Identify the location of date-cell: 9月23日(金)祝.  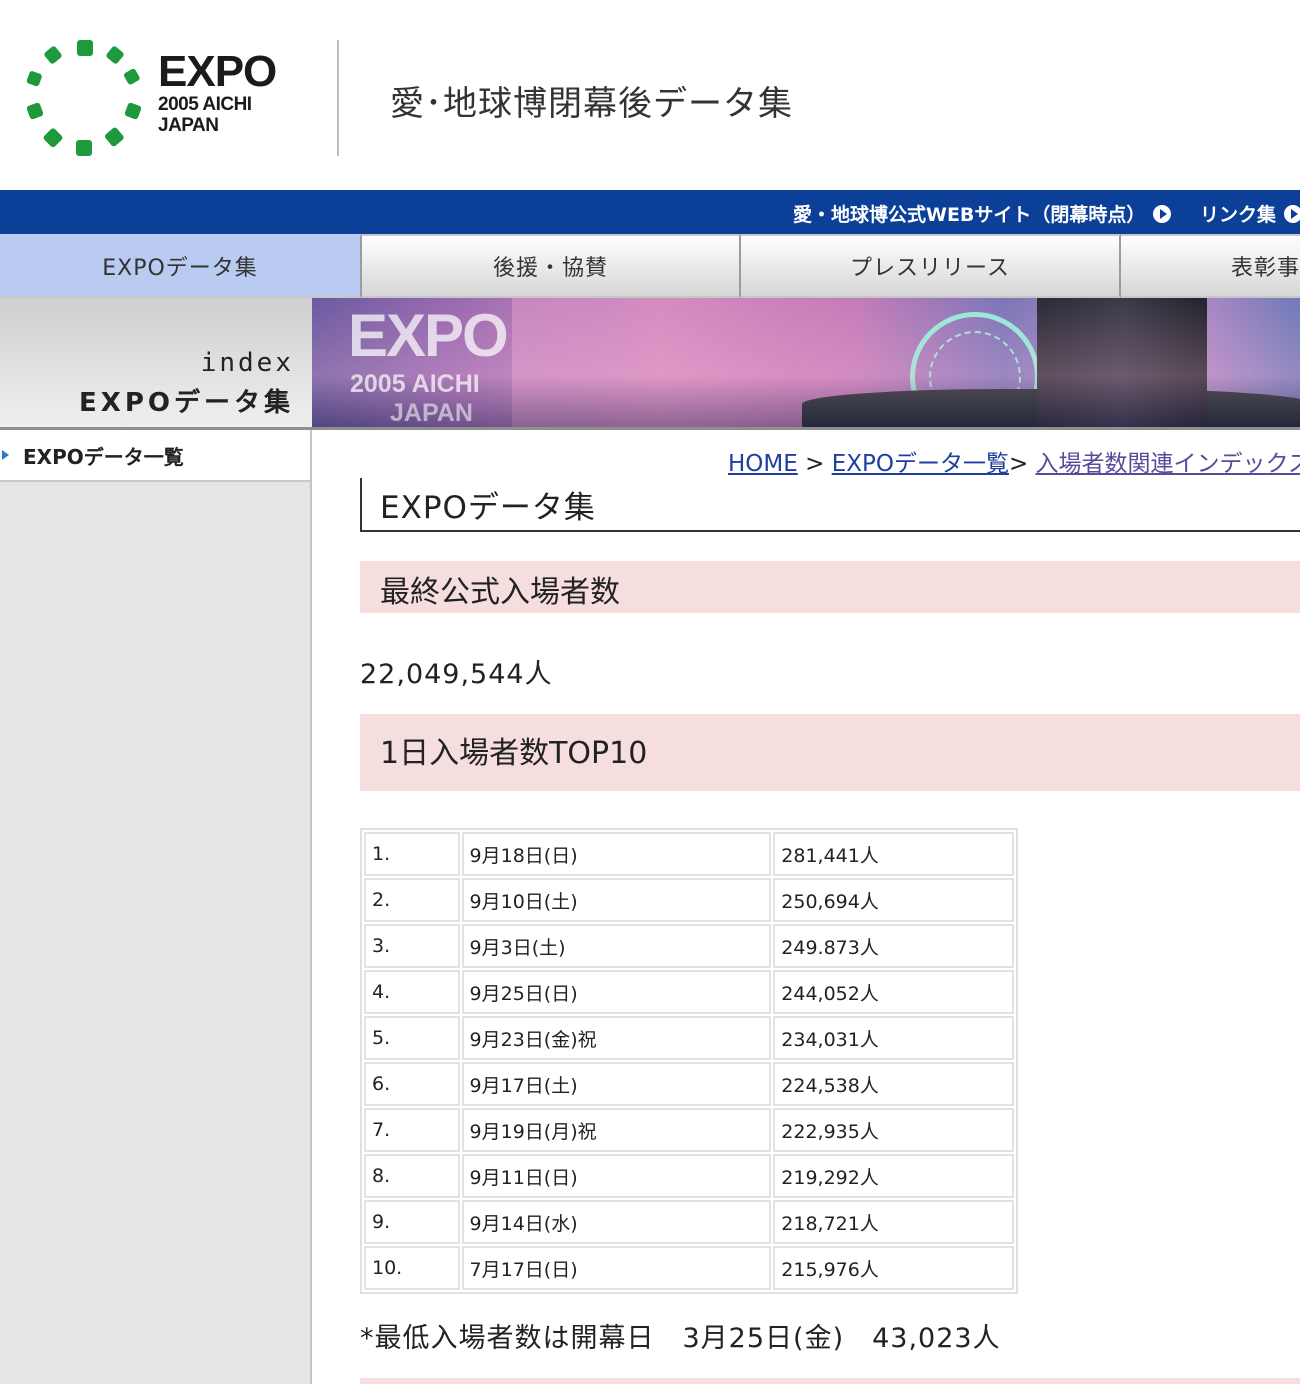
(616, 1038).